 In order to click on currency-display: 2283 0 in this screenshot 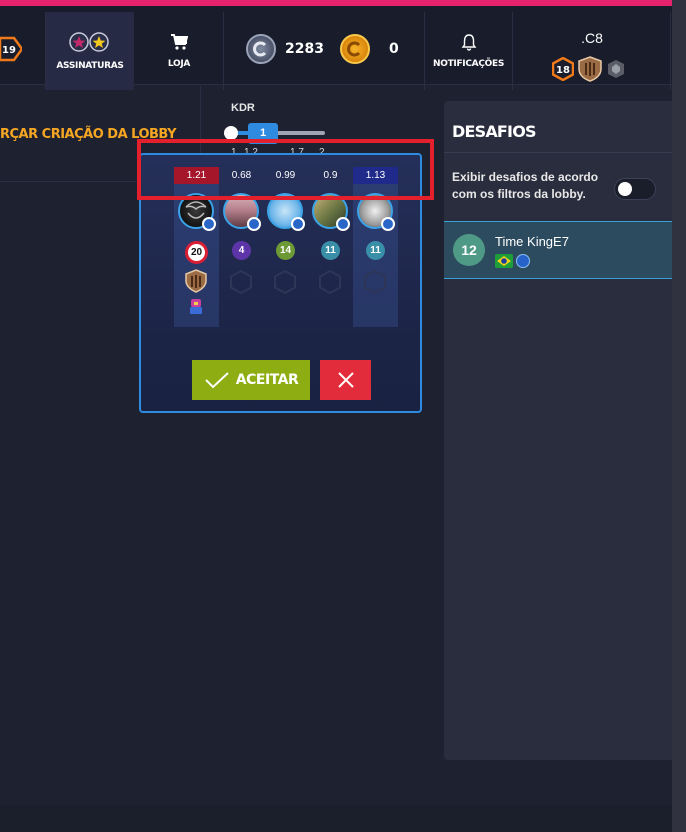, I will do `click(322, 49)`.